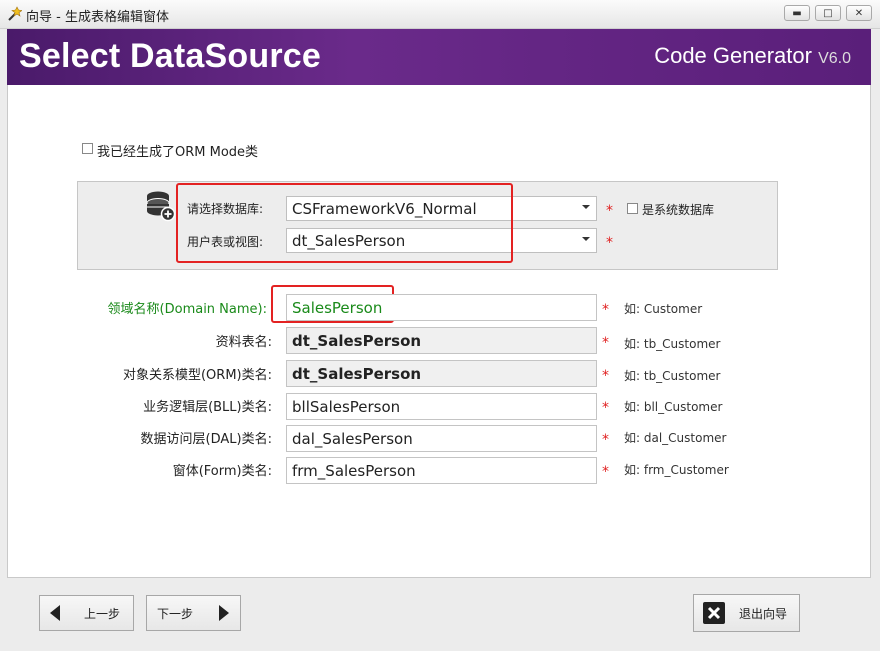 The width and height of the screenshot is (880, 651). Describe the element at coordinates (441, 373) in the screenshot. I see `orm-class-field: dt_SalesPerson` at that location.